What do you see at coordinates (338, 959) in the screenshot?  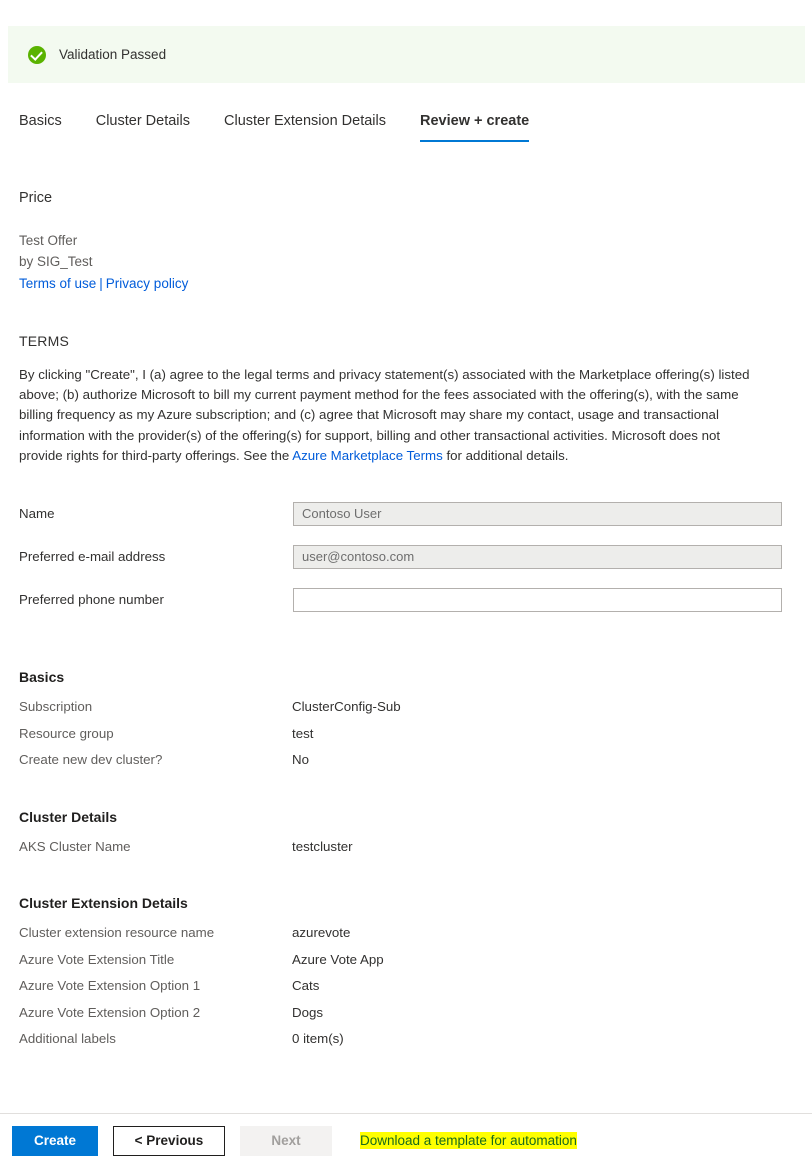 I see `summary-value: Azure Vote App` at bounding box center [338, 959].